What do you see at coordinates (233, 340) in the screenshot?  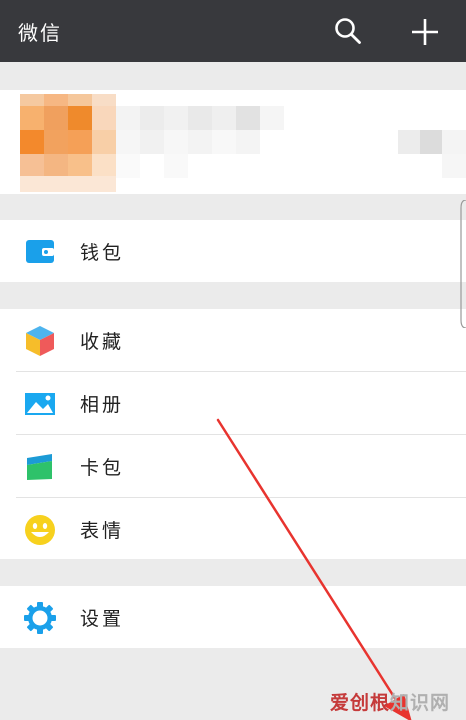 I see `menu-item-favorites: 收藏` at bounding box center [233, 340].